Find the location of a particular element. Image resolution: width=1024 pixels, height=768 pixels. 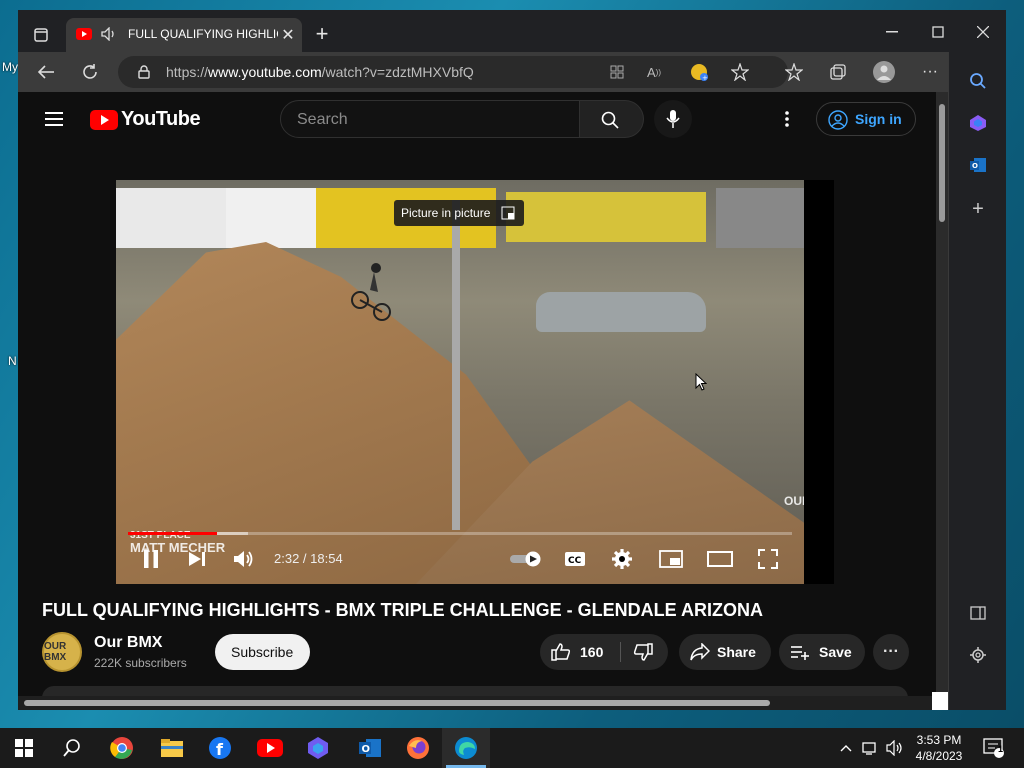

search-input: Search is located at coordinates (430, 119).